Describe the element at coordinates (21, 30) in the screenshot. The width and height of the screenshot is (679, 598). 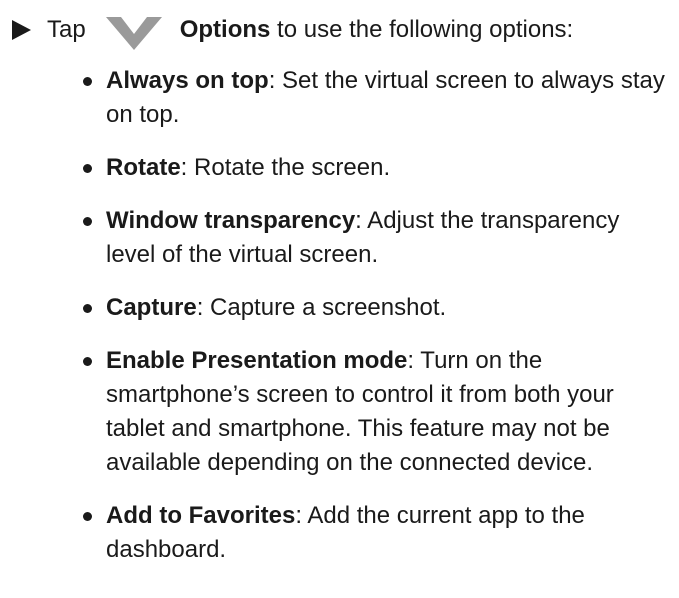
I see `play-arrow-icon` at that location.